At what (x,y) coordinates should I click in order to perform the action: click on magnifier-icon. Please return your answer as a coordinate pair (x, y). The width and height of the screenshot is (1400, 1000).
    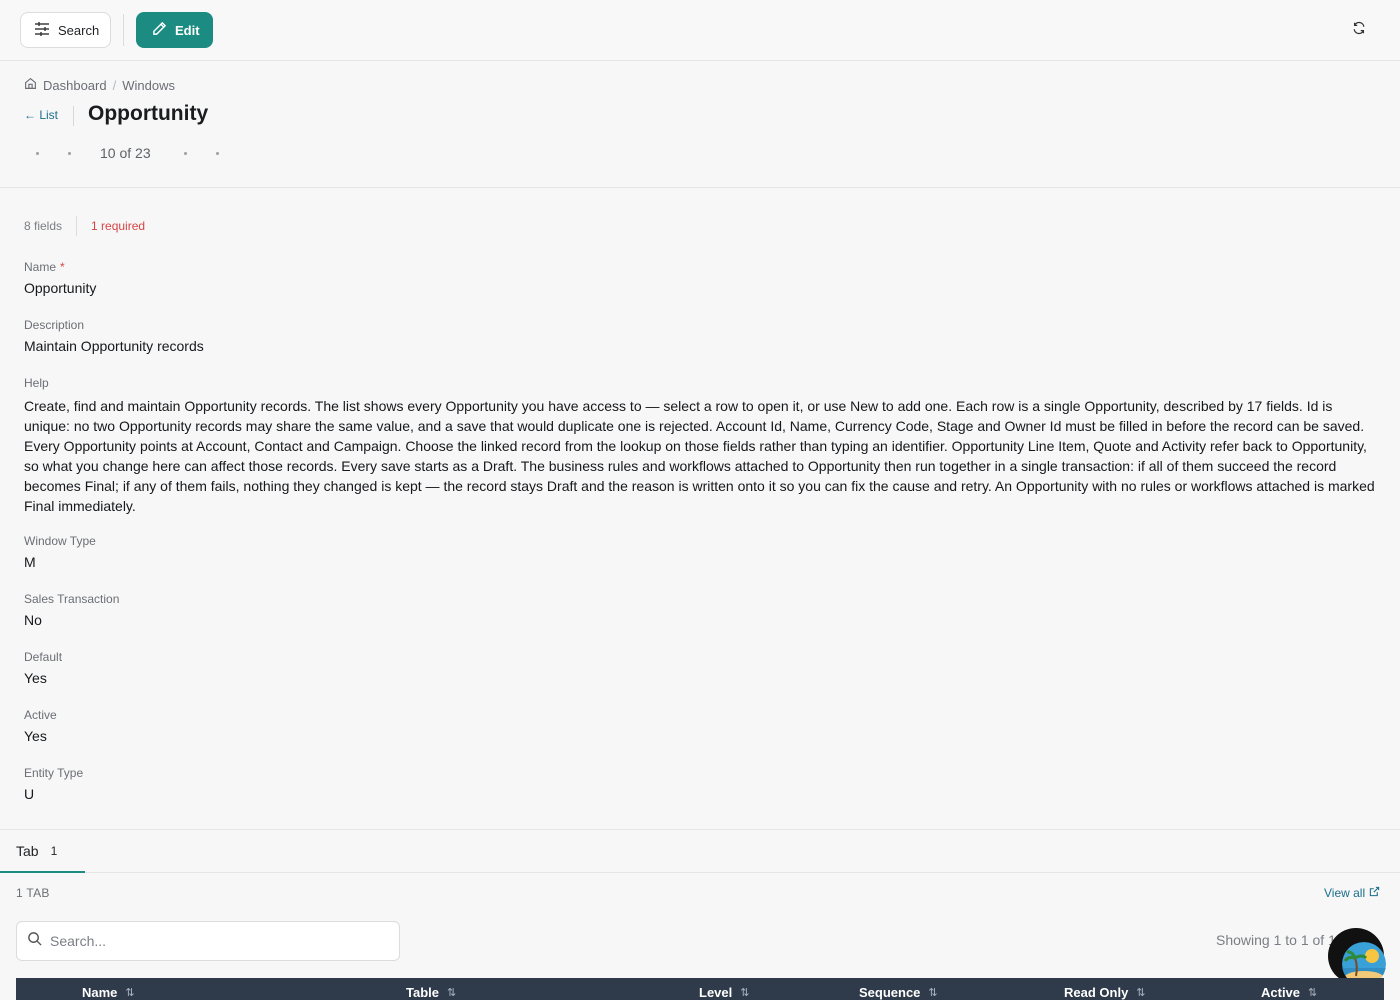
    Looking at the image, I should click on (34, 941).